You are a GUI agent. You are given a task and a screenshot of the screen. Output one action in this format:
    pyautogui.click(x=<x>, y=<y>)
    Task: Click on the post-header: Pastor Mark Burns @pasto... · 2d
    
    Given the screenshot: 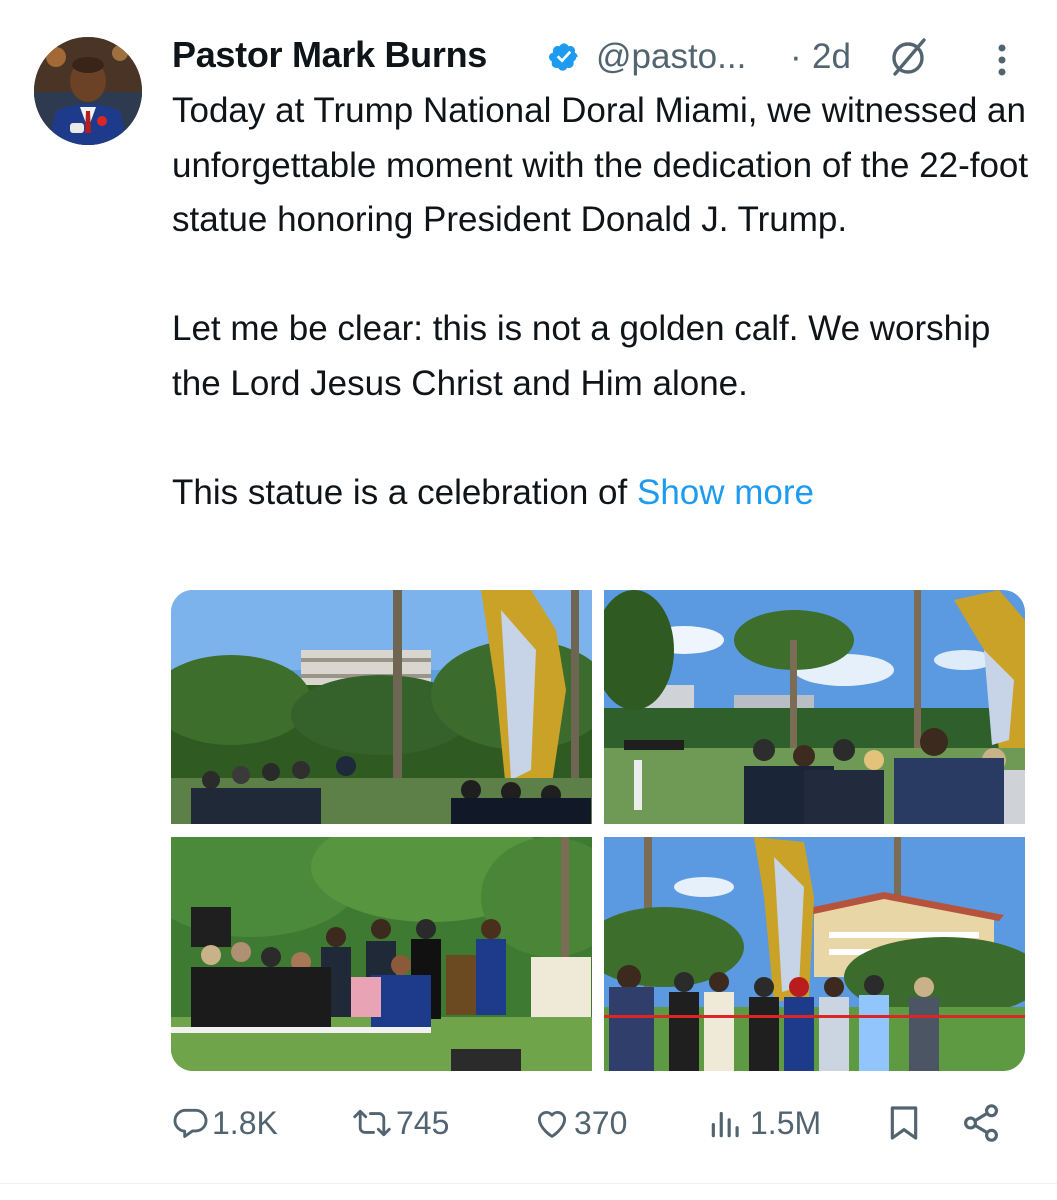 What is the action you would take?
    pyautogui.click(x=602, y=55)
    